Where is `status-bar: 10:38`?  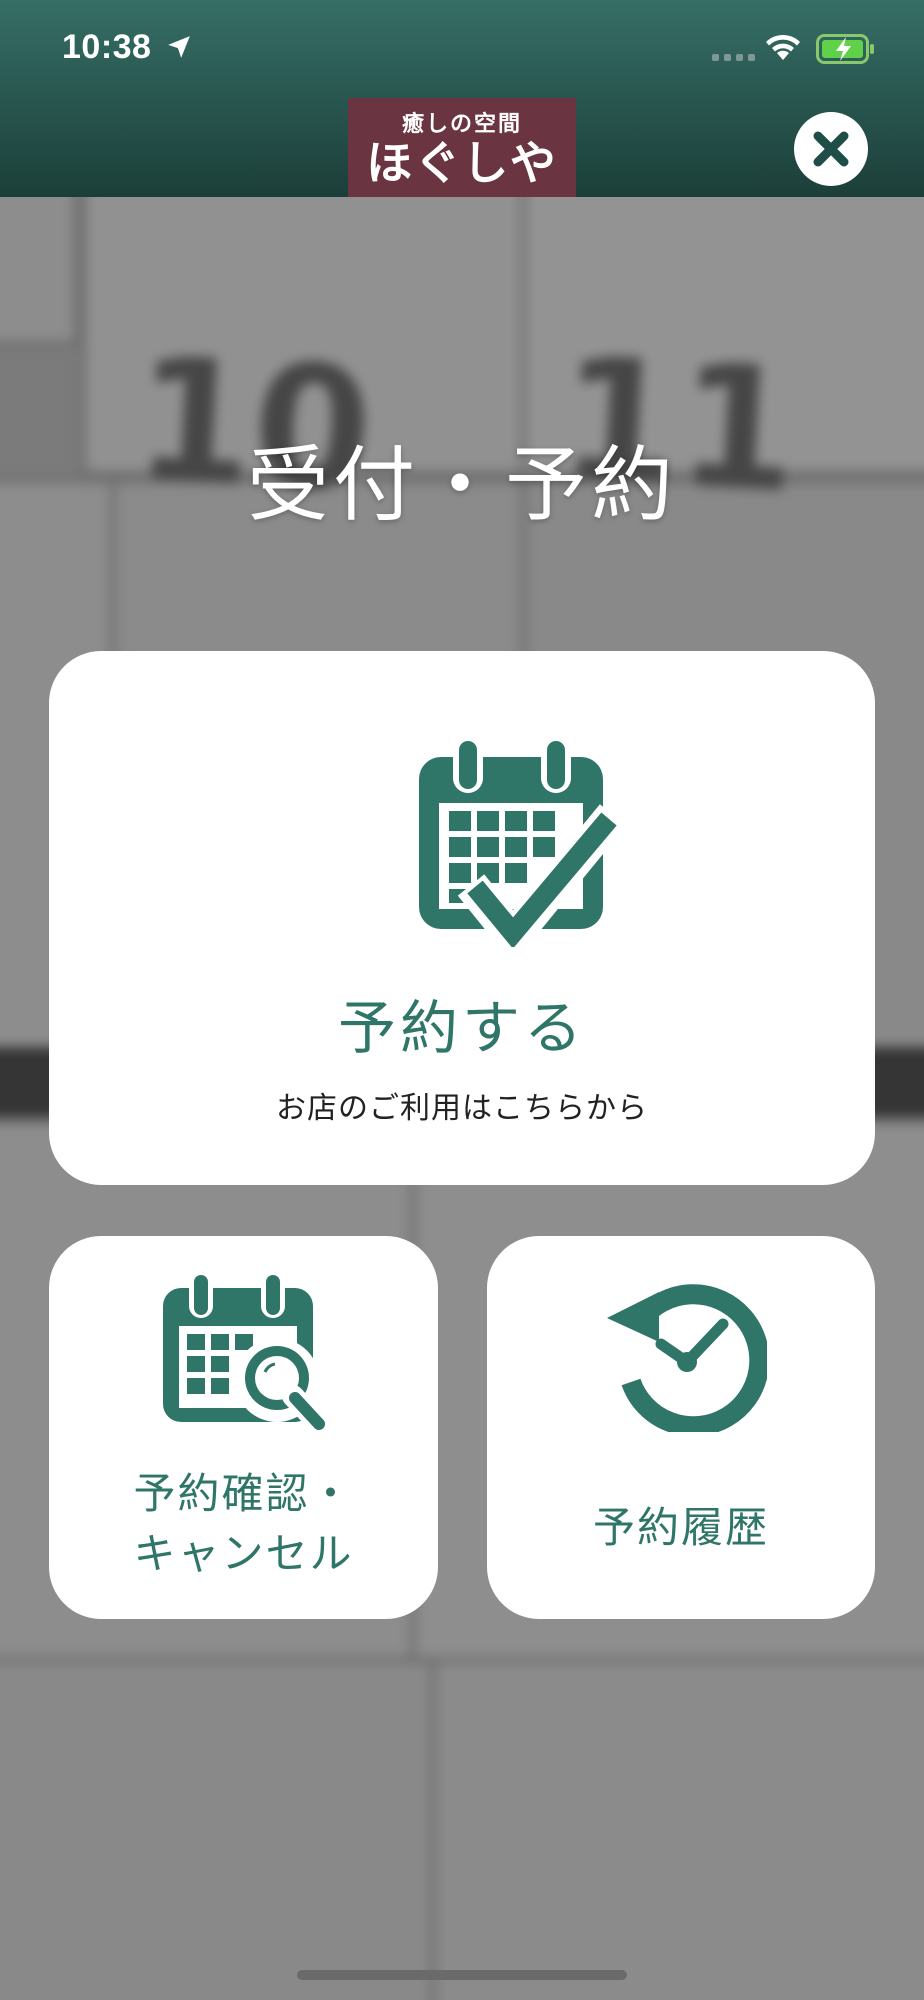 status-bar: 10:38 is located at coordinates (462, 50).